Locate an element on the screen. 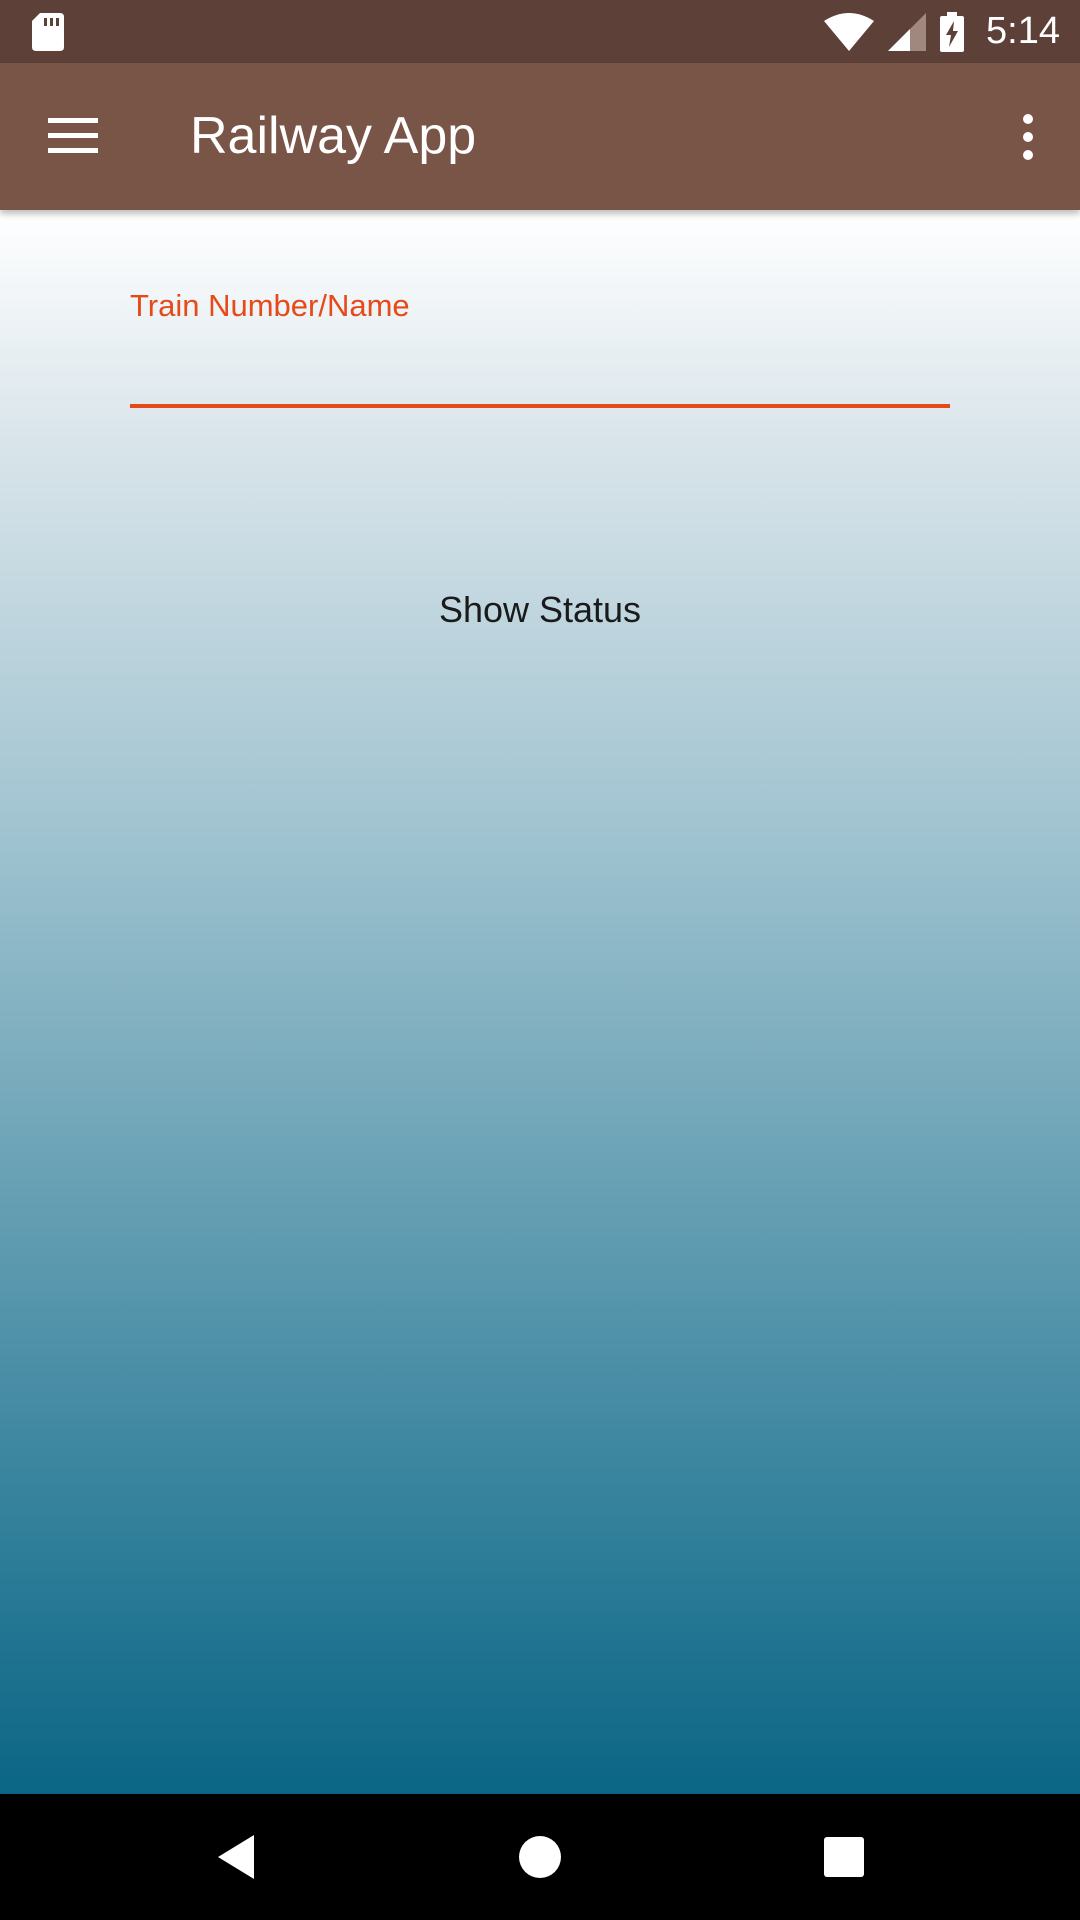 This screenshot has width=1080, height=1920. app-bar: Railway App is located at coordinates (540, 136).